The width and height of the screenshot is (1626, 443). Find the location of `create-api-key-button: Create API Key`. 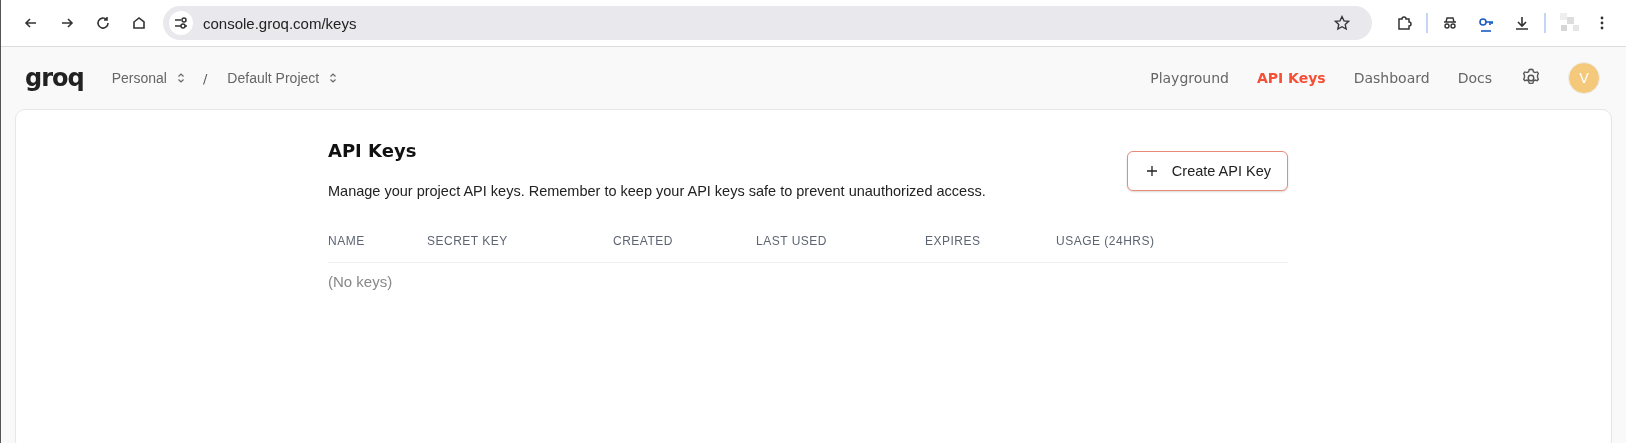

create-api-key-button: Create API Key is located at coordinates (1207, 171).